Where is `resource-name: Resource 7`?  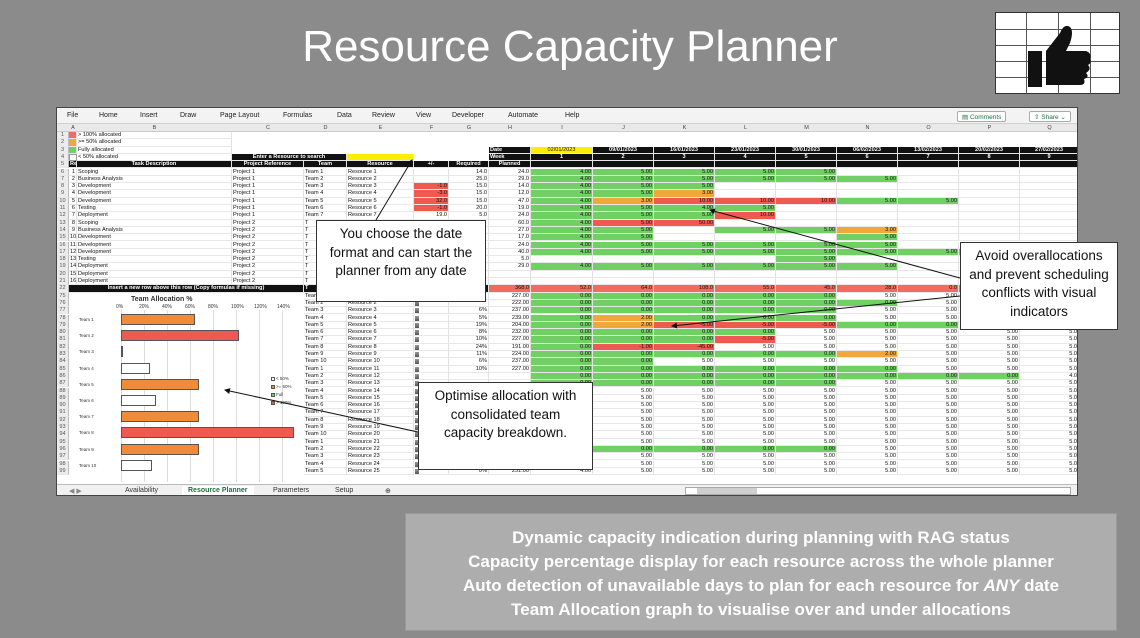
resource-name: Resource 7 is located at coordinates (380, 340).